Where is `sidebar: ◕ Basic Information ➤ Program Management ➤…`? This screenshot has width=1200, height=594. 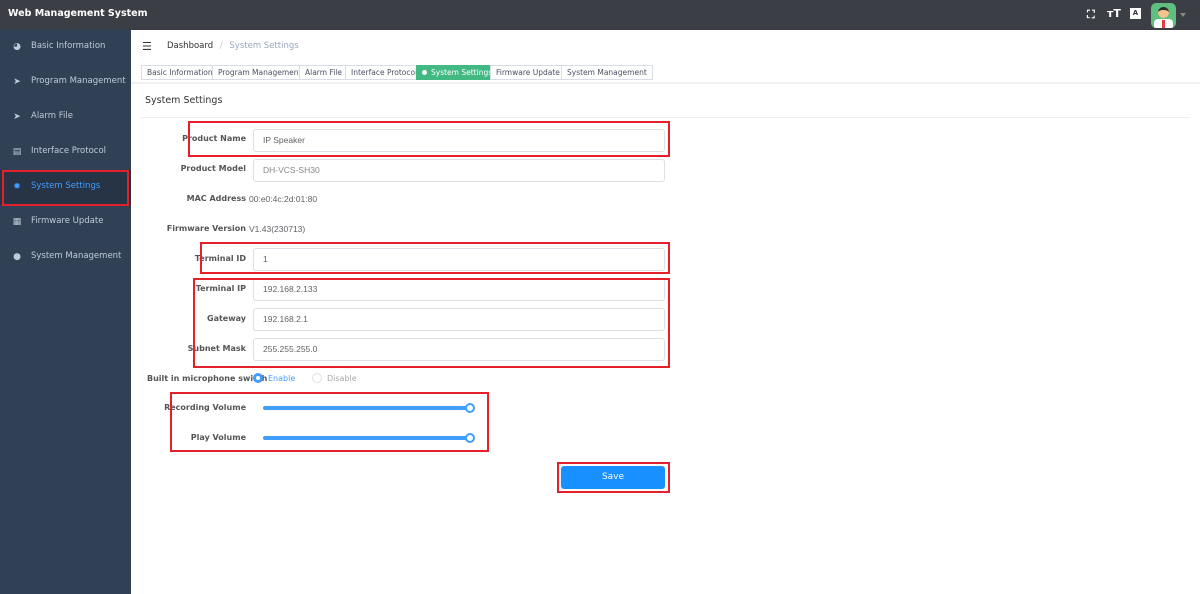
sidebar: ◕ Basic Information ➤ Program Management ➤… is located at coordinates (65, 312).